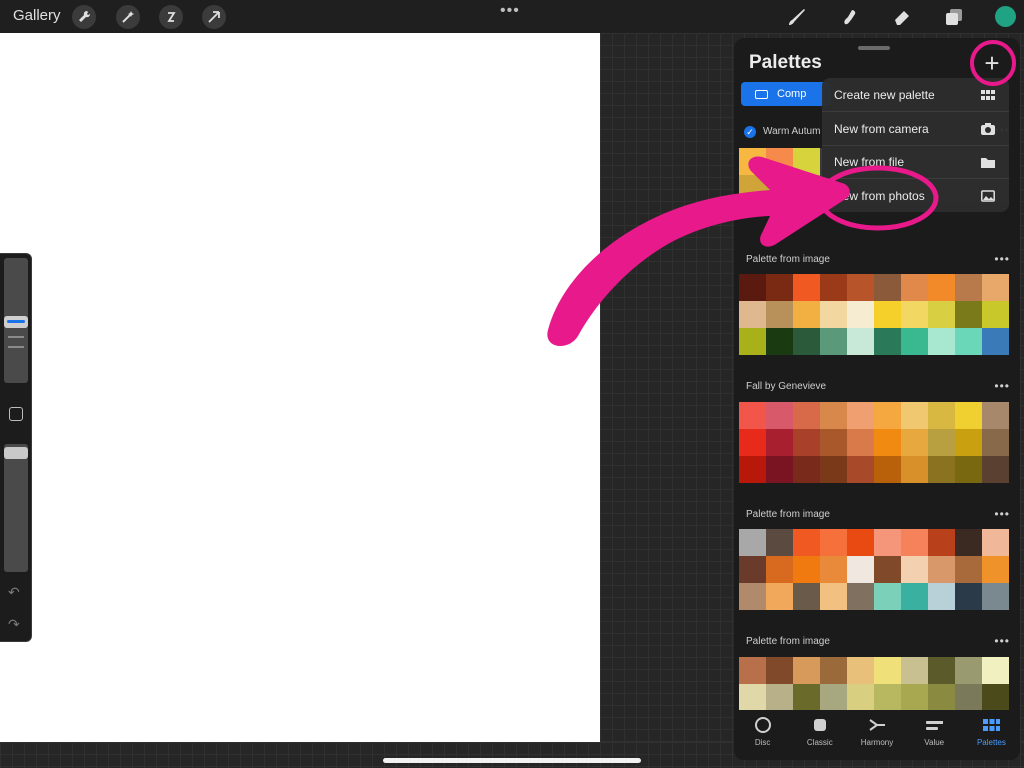  What do you see at coordinates (915, 161) in the screenshot?
I see `new-from-file-item: New from file` at bounding box center [915, 161].